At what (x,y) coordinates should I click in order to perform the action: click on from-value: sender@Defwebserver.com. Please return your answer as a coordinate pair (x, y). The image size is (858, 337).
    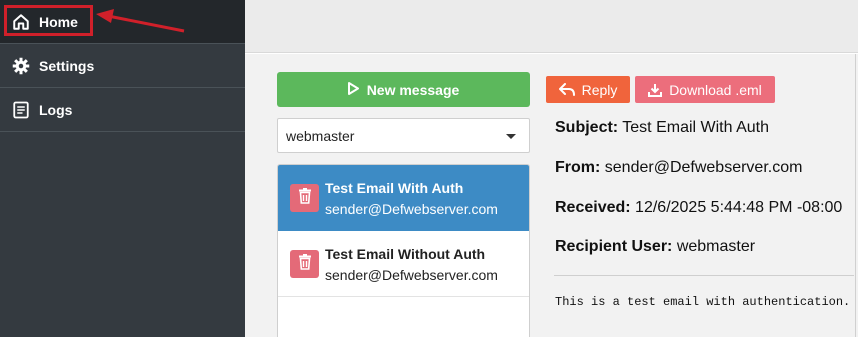
    Looking at the image, I should click on (703, 167).